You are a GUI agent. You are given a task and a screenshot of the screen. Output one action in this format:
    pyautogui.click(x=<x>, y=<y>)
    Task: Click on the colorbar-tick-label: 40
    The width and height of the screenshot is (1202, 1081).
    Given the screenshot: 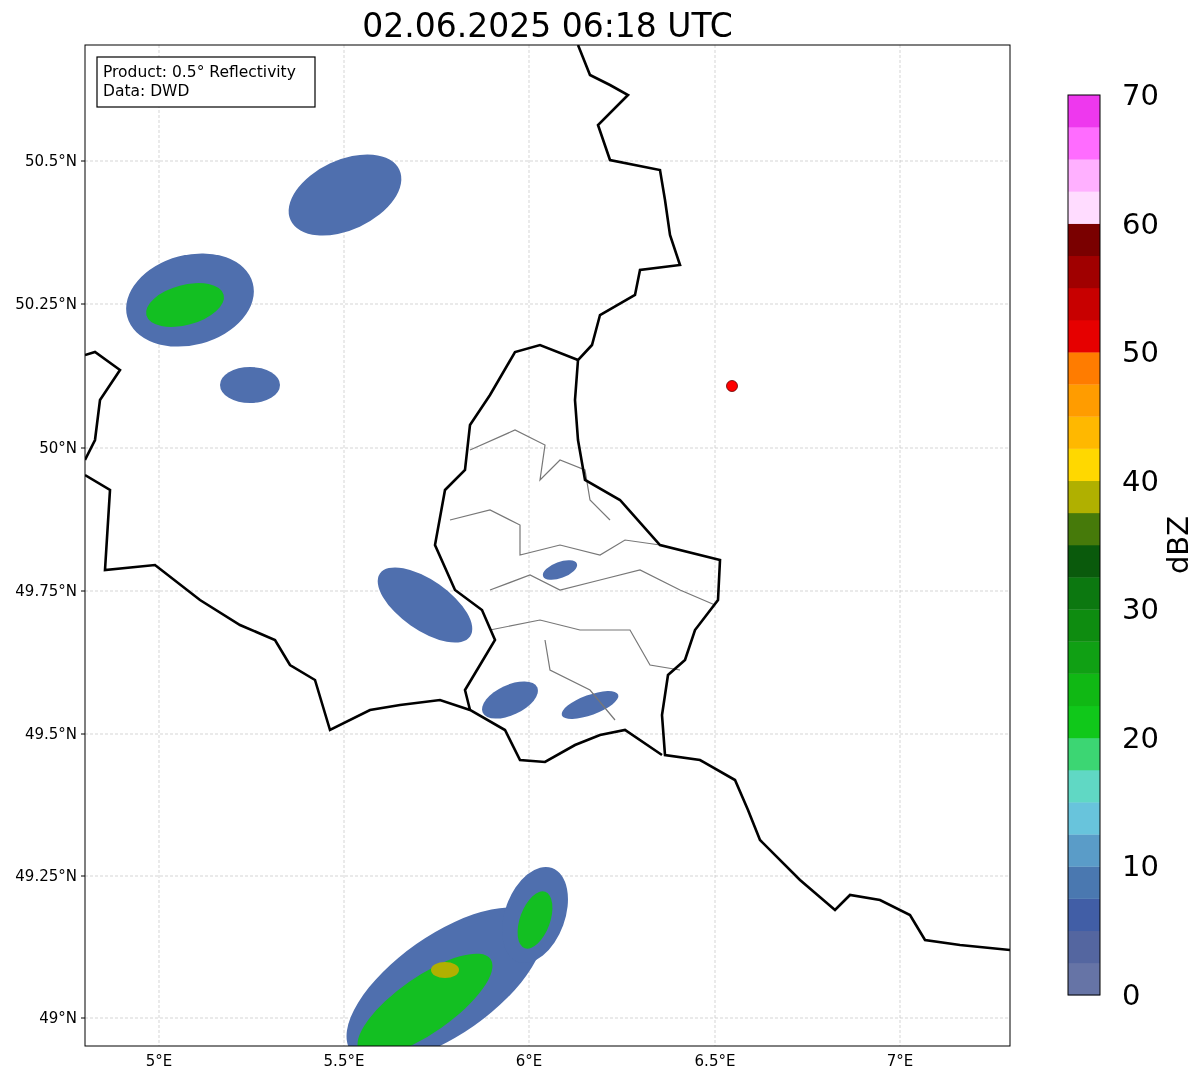 What is the action you would take?
    pyautogui.click(x=1140, y=480)
    